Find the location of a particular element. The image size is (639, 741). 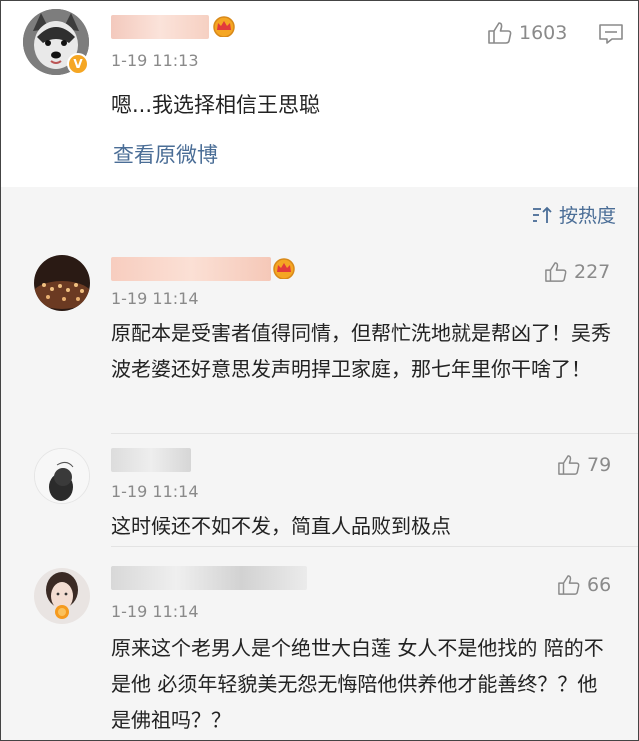

comment-icon is located at coordinates (611, 34).